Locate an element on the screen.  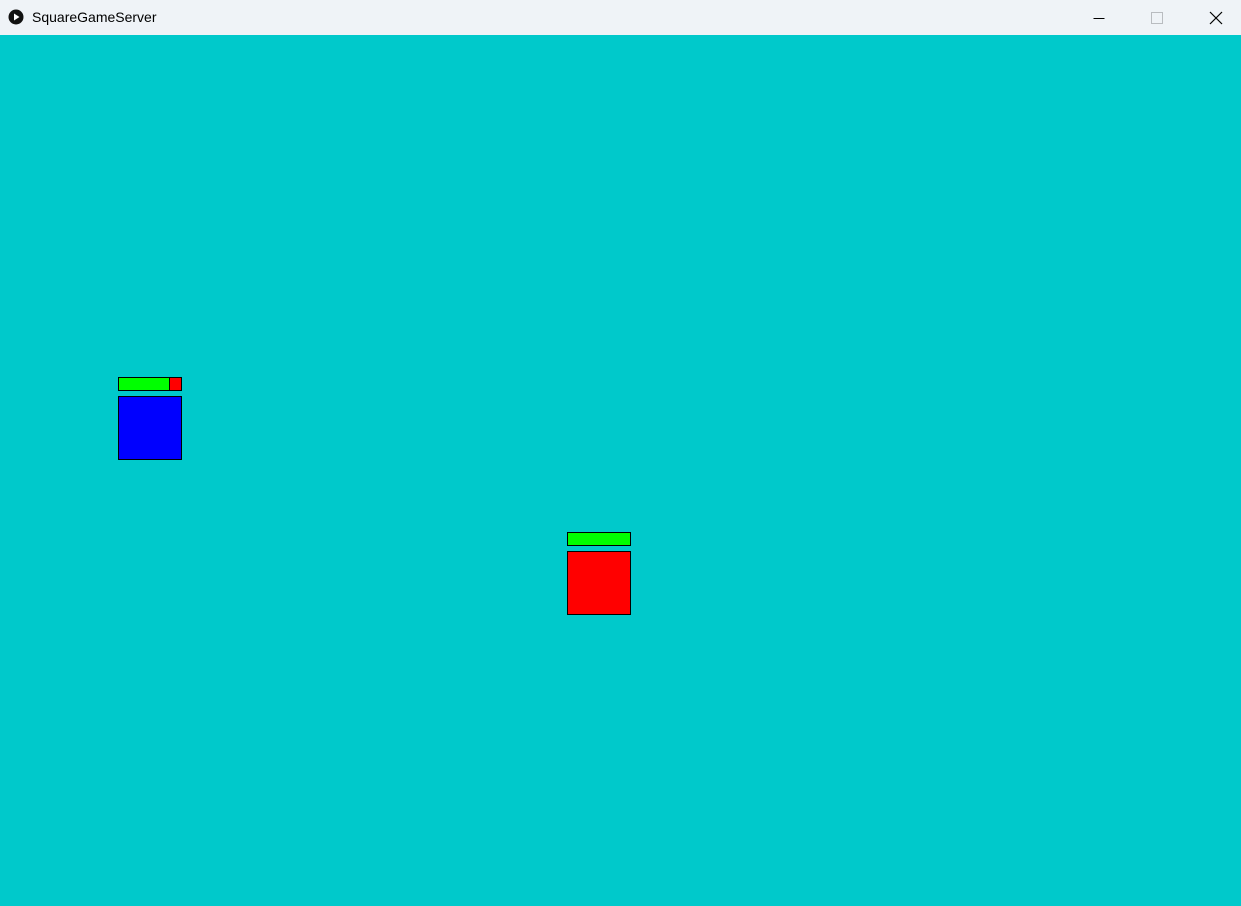
blue-player-health-bar is located at coordinates (150, 384).